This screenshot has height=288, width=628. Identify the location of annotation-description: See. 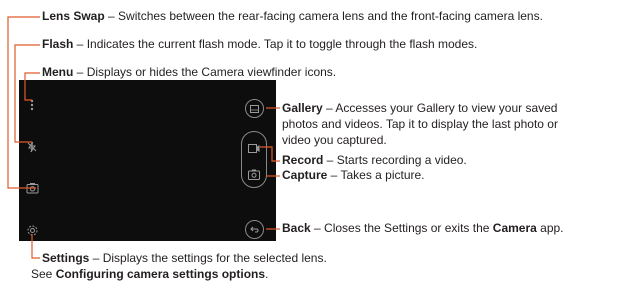
(43, 274).